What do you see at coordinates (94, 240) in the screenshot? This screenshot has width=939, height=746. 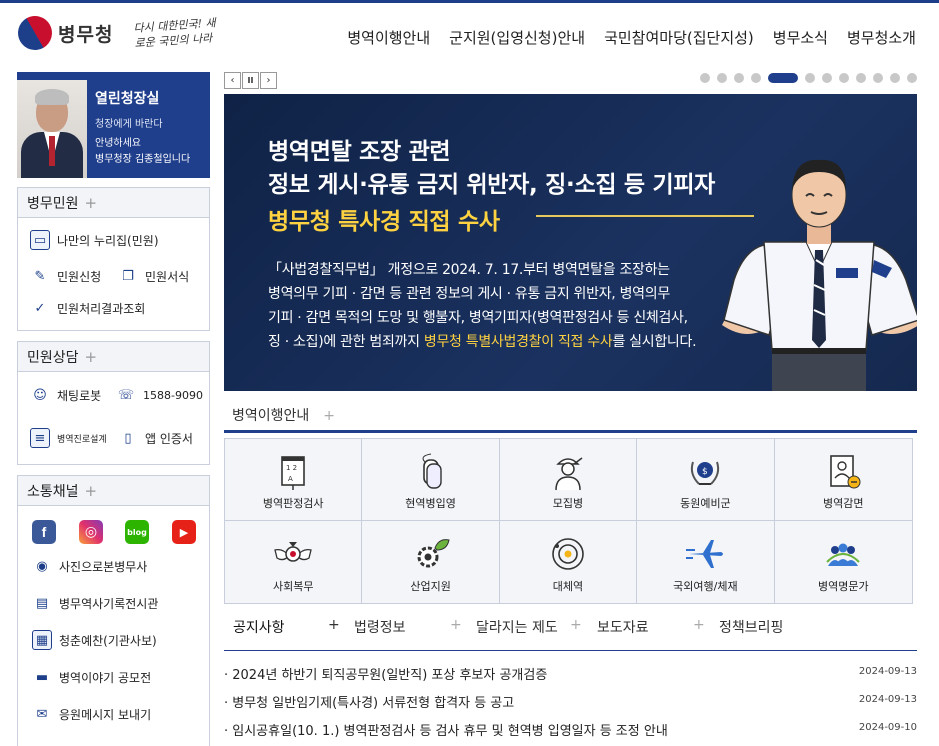 I see `my-homepage-link: ▭ 나만의 누리집(민원)` at bounding box center [94, 240].